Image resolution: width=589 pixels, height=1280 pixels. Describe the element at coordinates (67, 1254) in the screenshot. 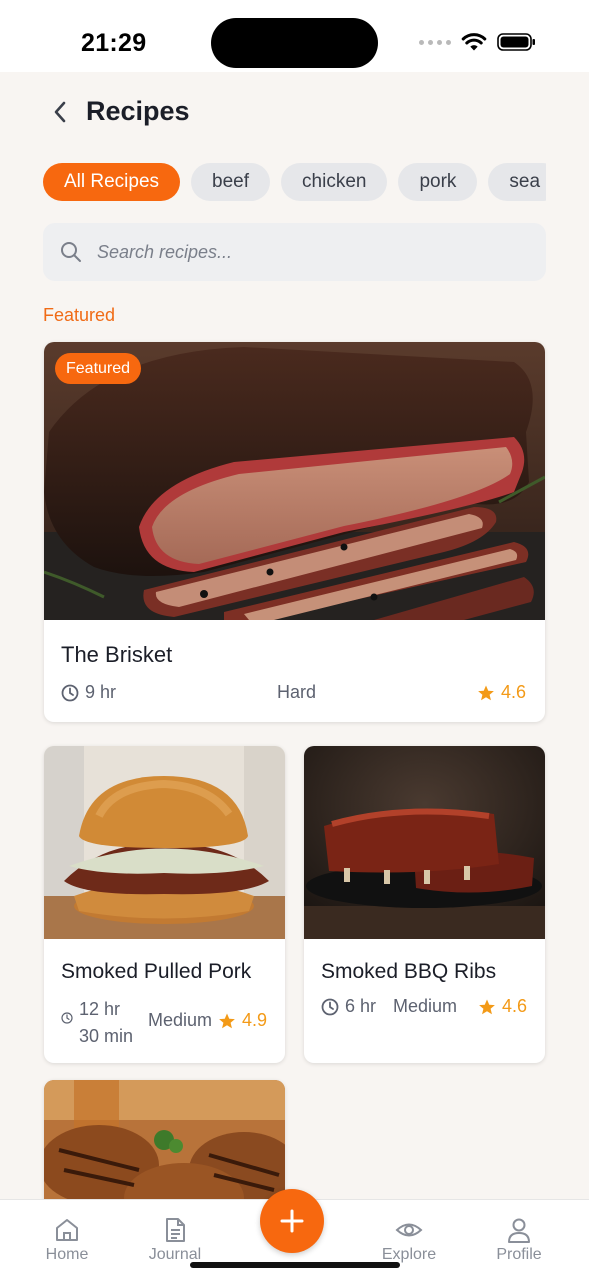

I see `nav-home-label: Home` at that location.